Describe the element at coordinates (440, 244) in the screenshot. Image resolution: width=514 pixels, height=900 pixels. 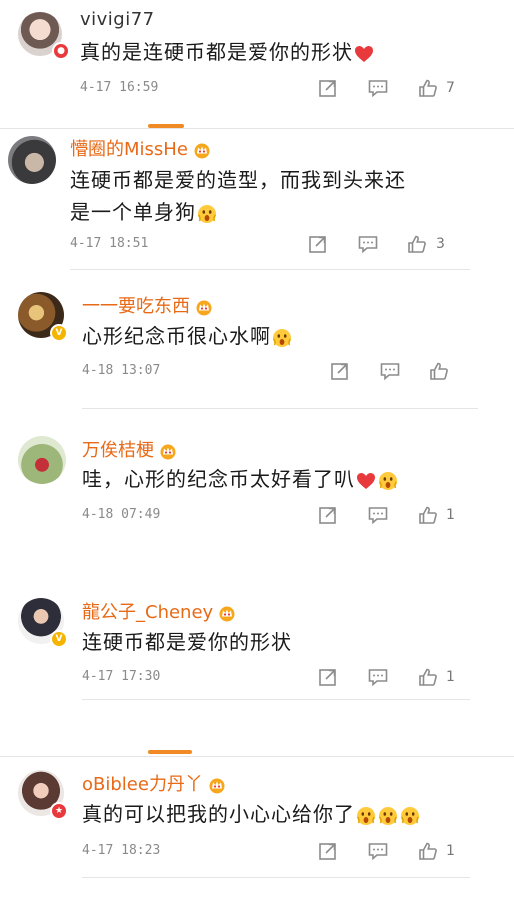
I see `like-count: 3` at that location.